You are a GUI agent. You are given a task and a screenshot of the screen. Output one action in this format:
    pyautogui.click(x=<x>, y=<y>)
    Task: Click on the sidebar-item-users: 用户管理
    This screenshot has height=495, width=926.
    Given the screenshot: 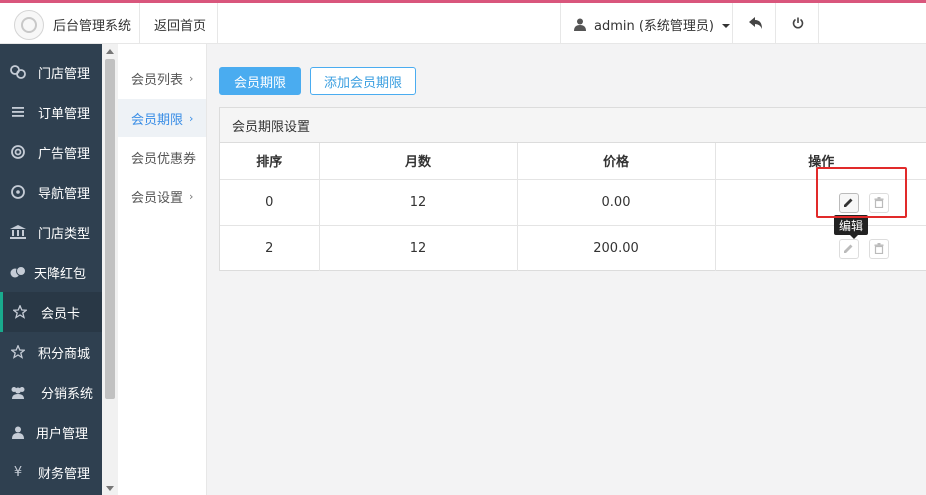 What is the action you would take?
    pyautogui.click(x=51, y=432)
    